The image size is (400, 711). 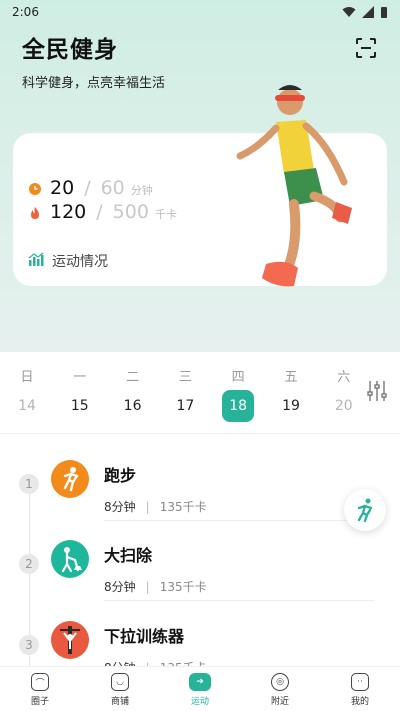 I want to click on status-icons, so click(x=365, y=12).